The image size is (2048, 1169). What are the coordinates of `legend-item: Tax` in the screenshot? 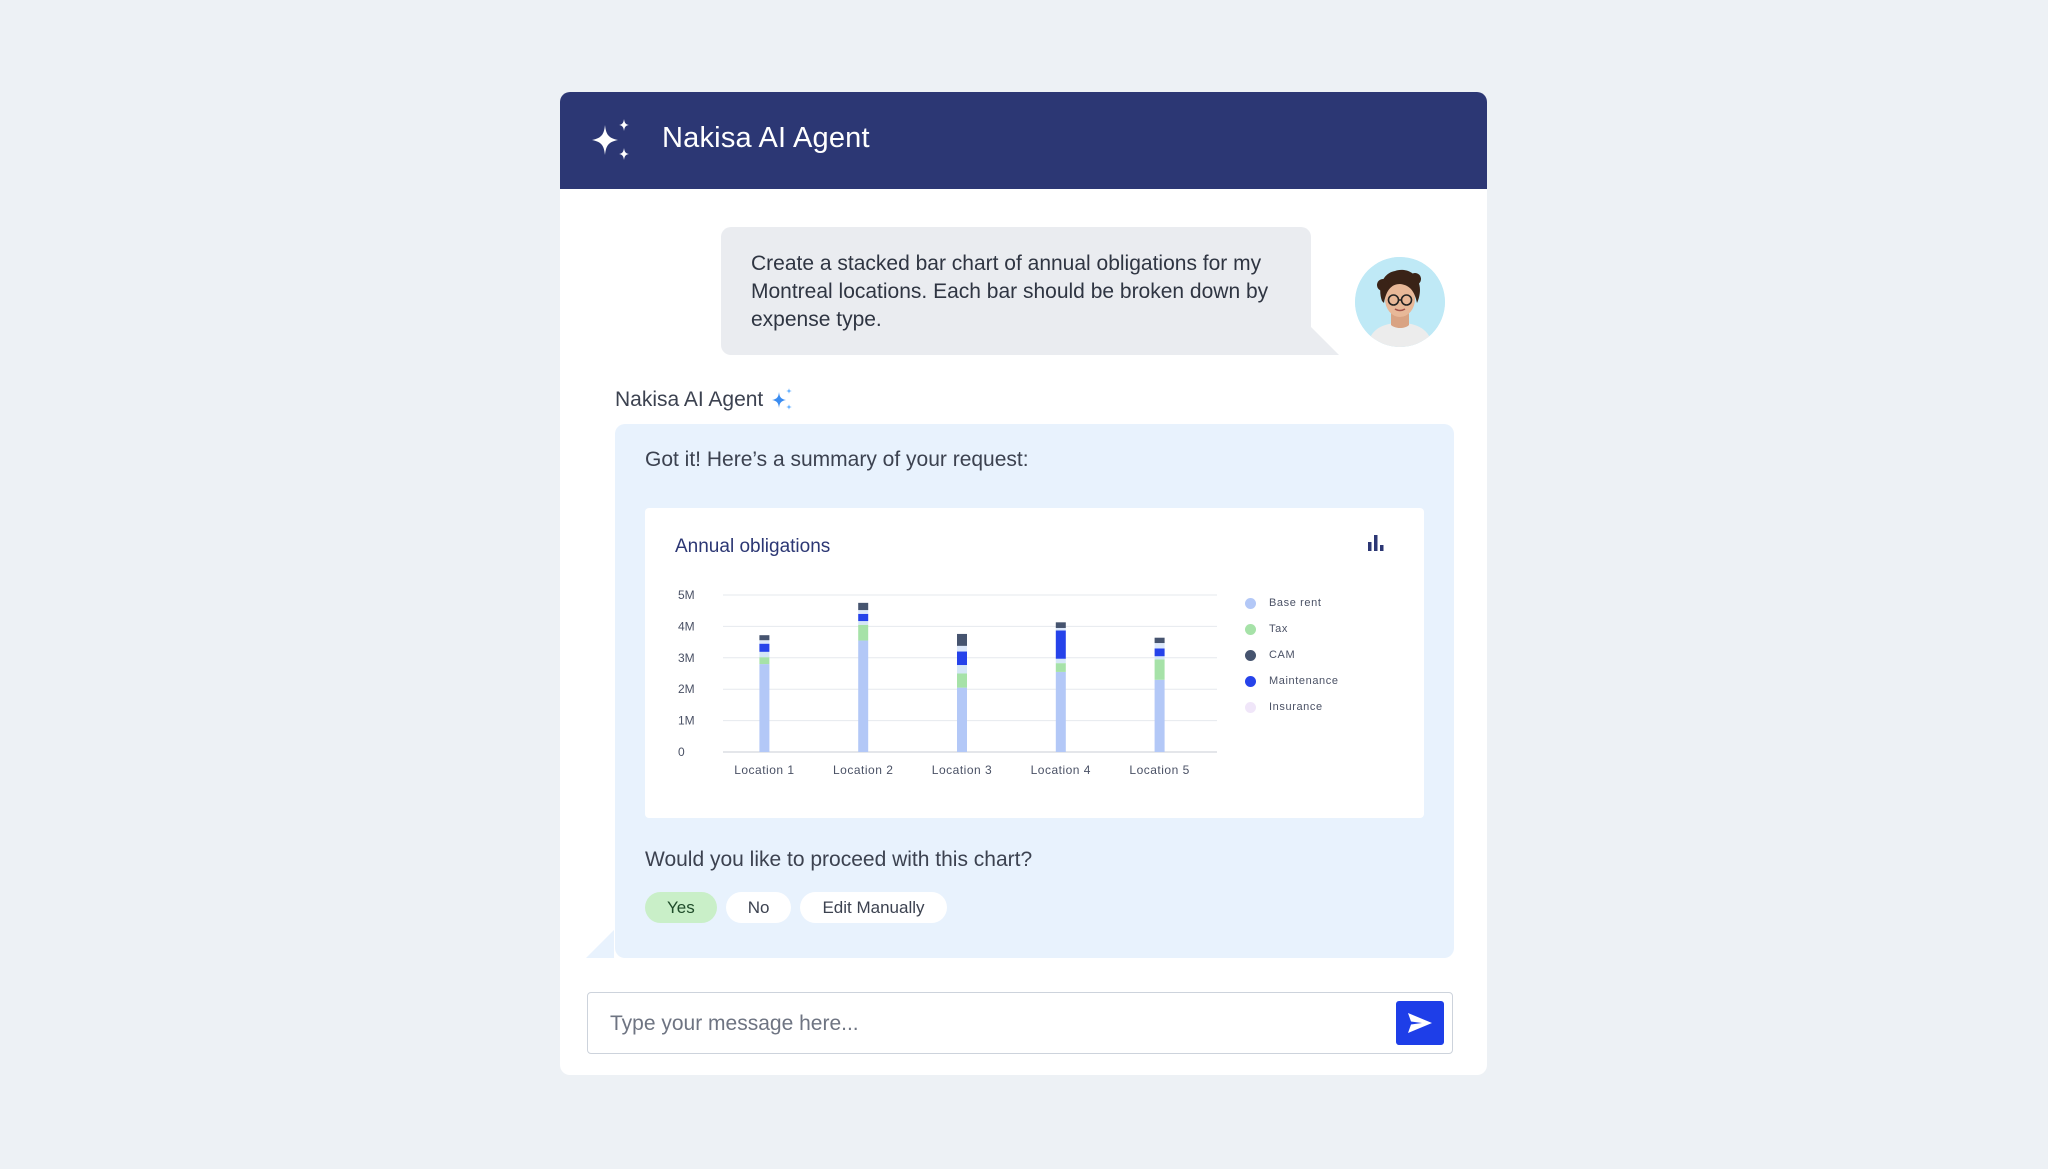 It's located at (1292, 629).